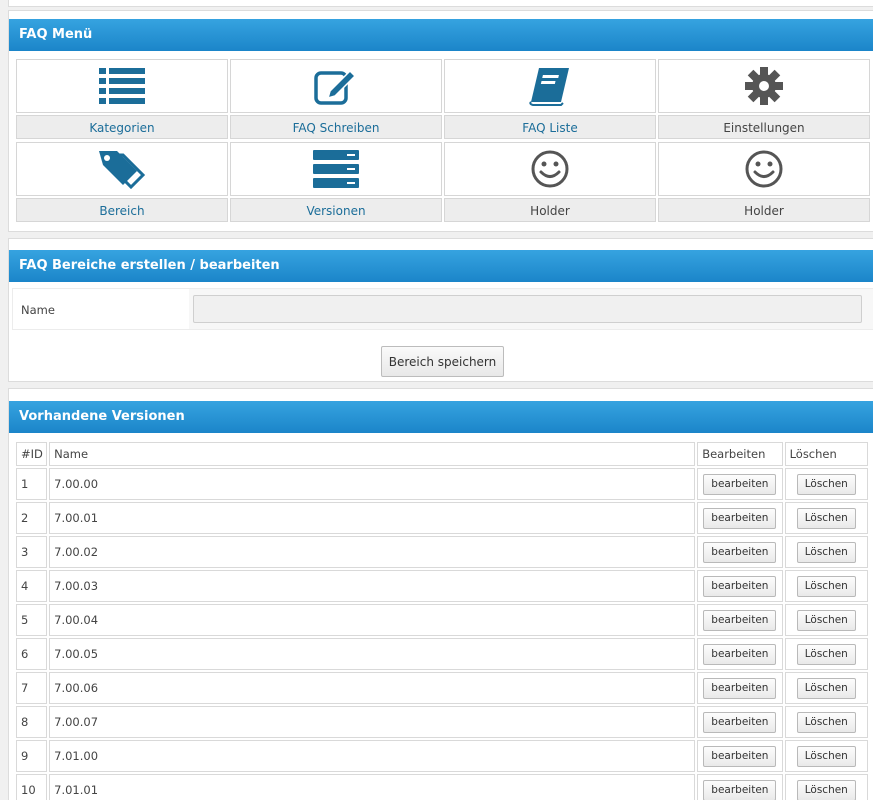  Describe the element at coordinates (38, 310) in the screenshot. I see `name-label: Name` at that location.